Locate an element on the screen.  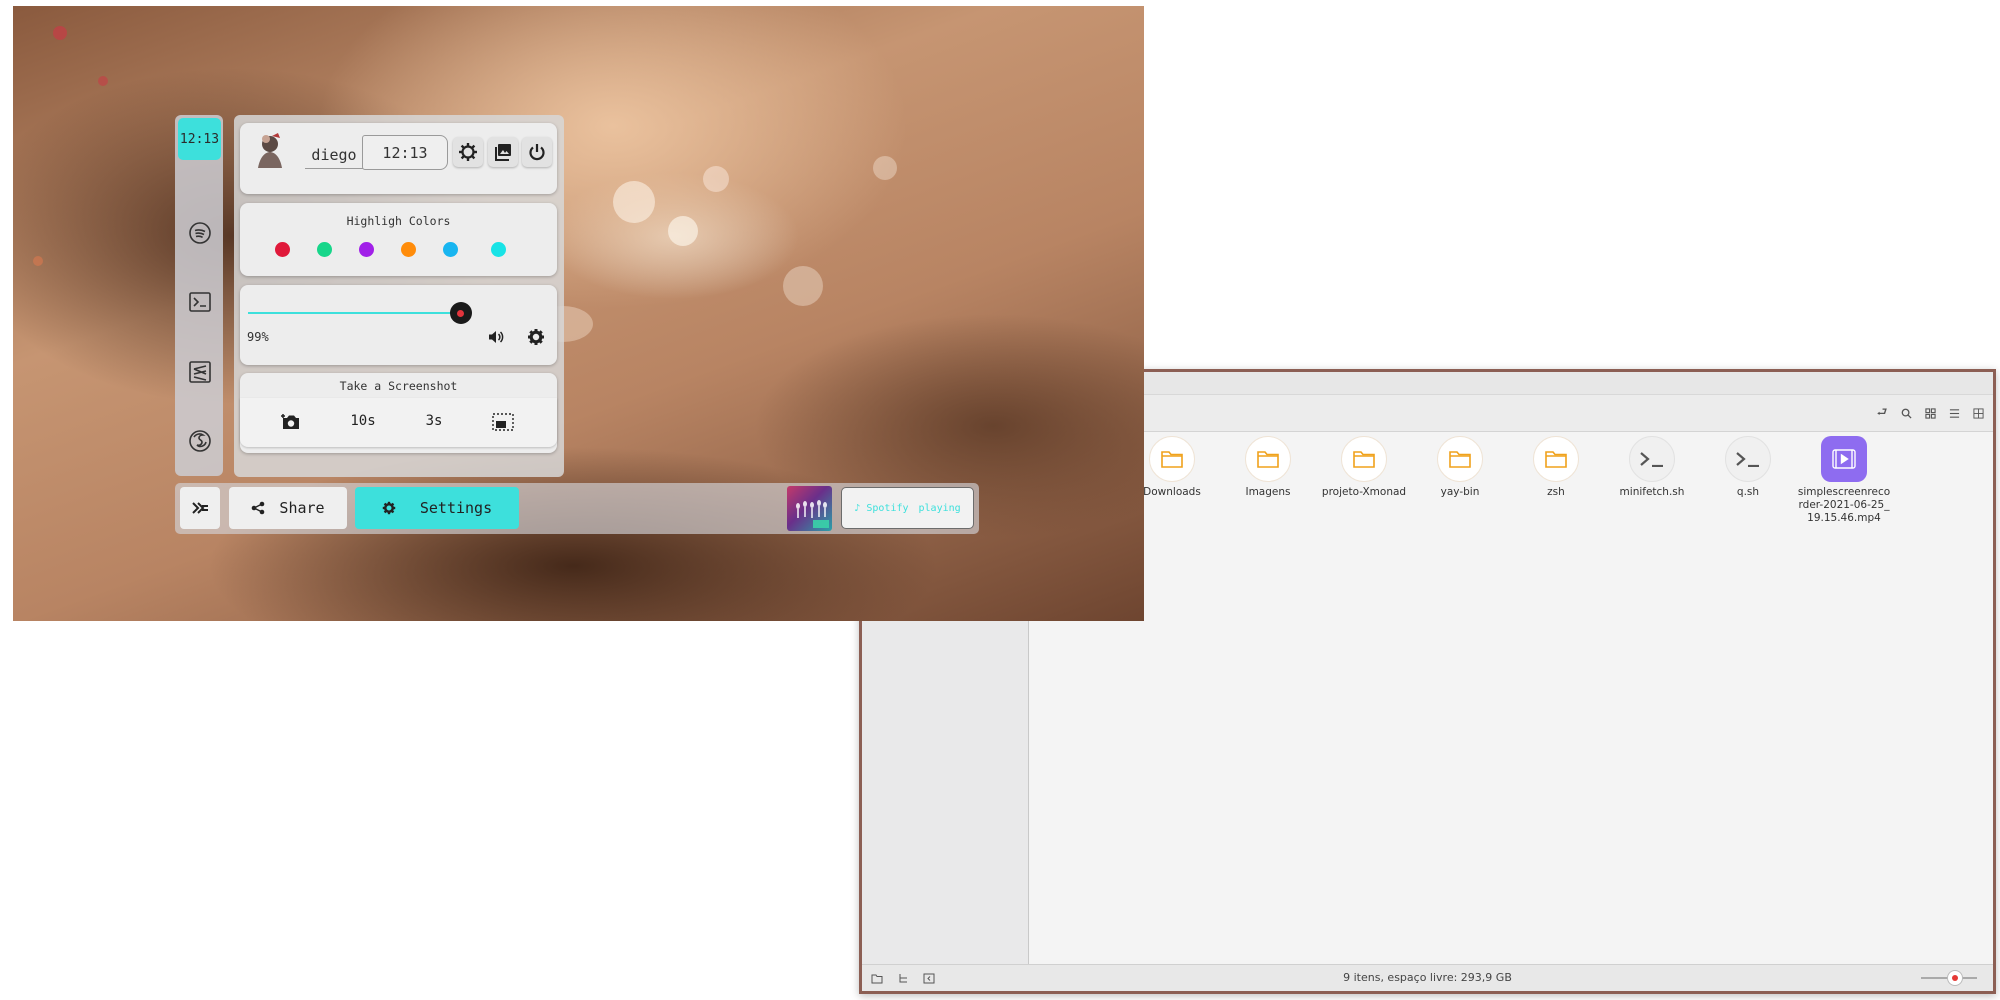
highlight-colors-title: Highligh Colors is located at coordinates (398, 221).